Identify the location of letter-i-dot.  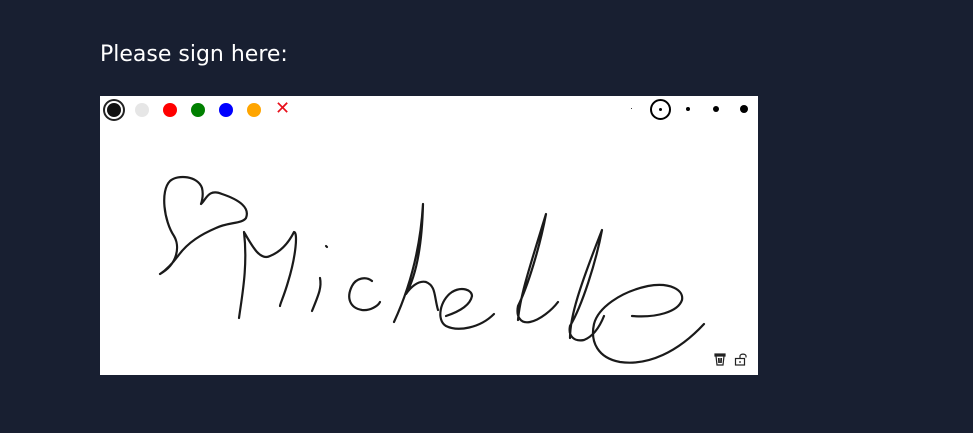
(326, 246).